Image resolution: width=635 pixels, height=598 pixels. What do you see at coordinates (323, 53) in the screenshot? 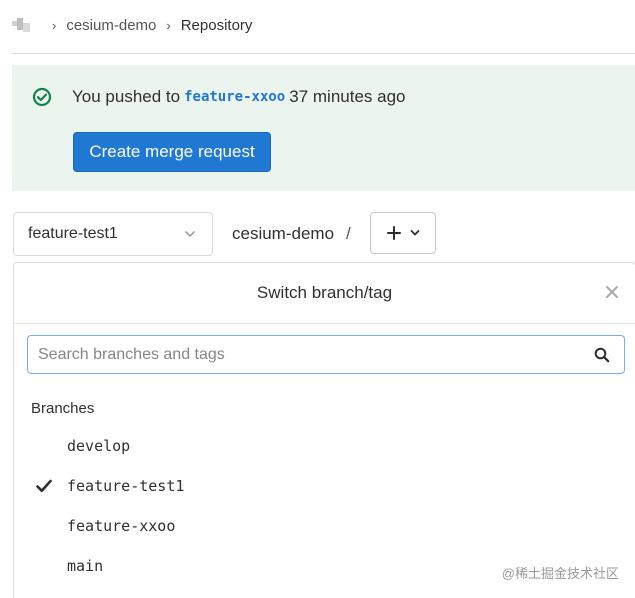
I see `header-divider` at bounding box center [323, 53].